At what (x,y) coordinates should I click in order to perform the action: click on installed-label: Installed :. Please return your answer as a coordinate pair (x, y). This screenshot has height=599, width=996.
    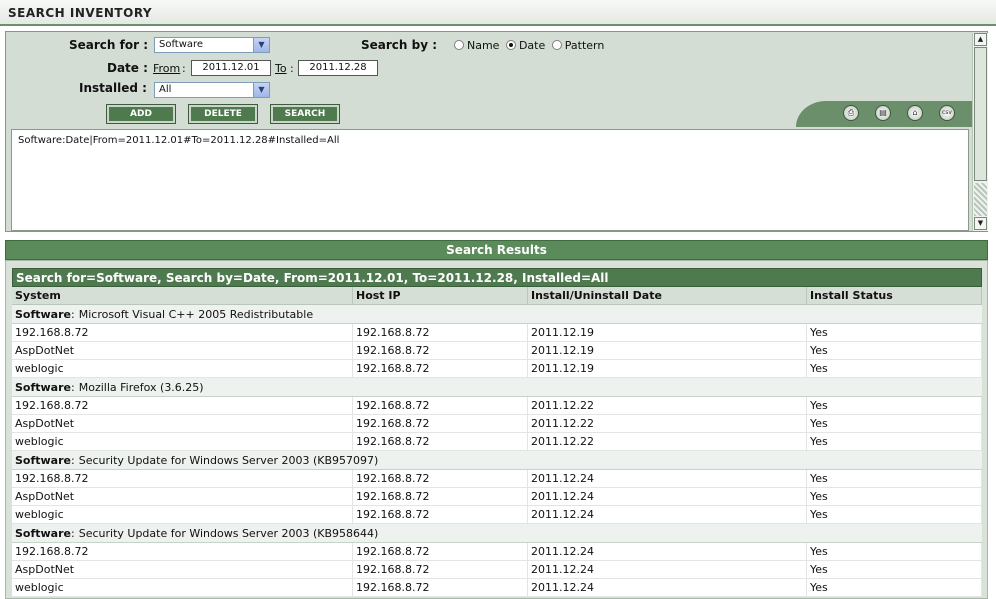
    Looking at the image, I should click on (113, 88).